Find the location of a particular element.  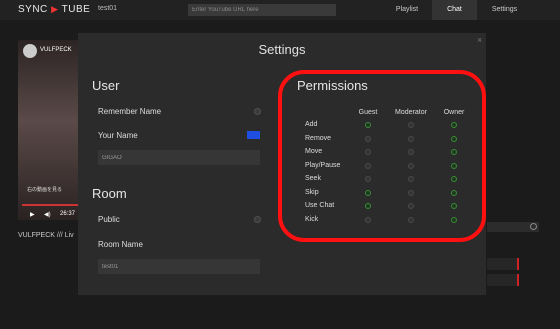

video-time: 26:37 is located at coordinates (68, 214).